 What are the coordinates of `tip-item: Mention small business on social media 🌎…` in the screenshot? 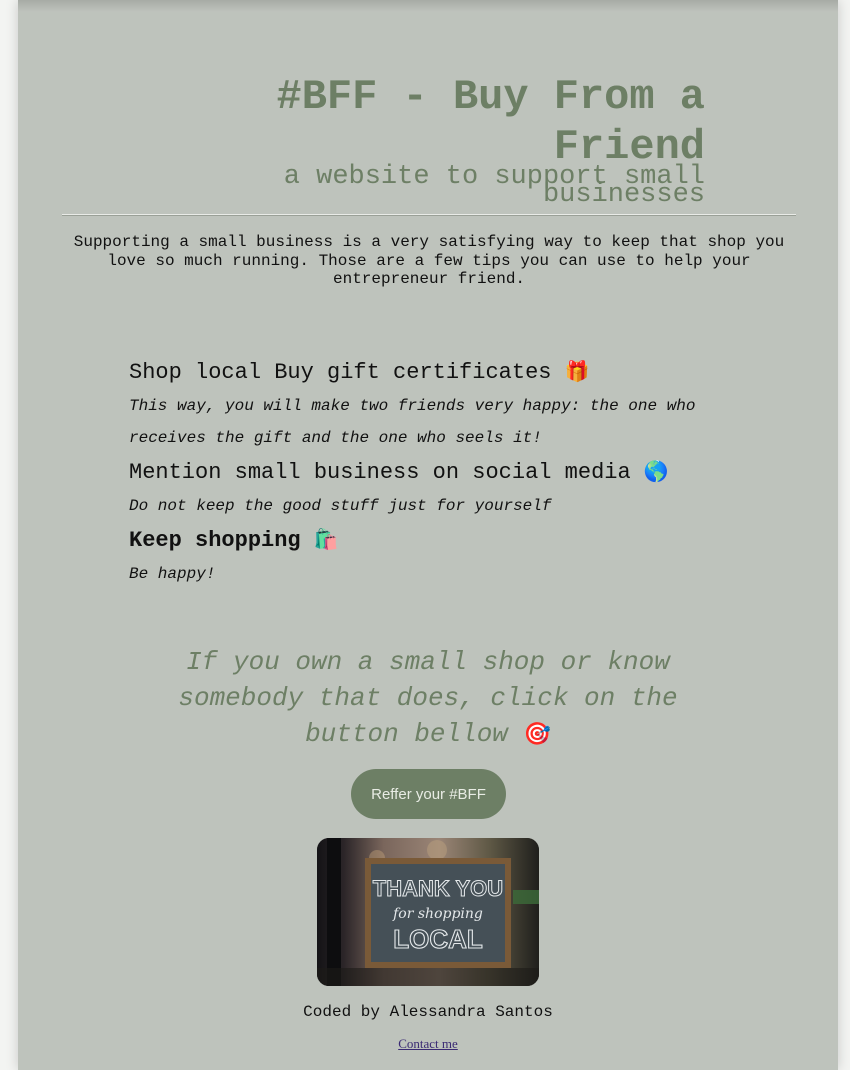 It's located at (439, 488).